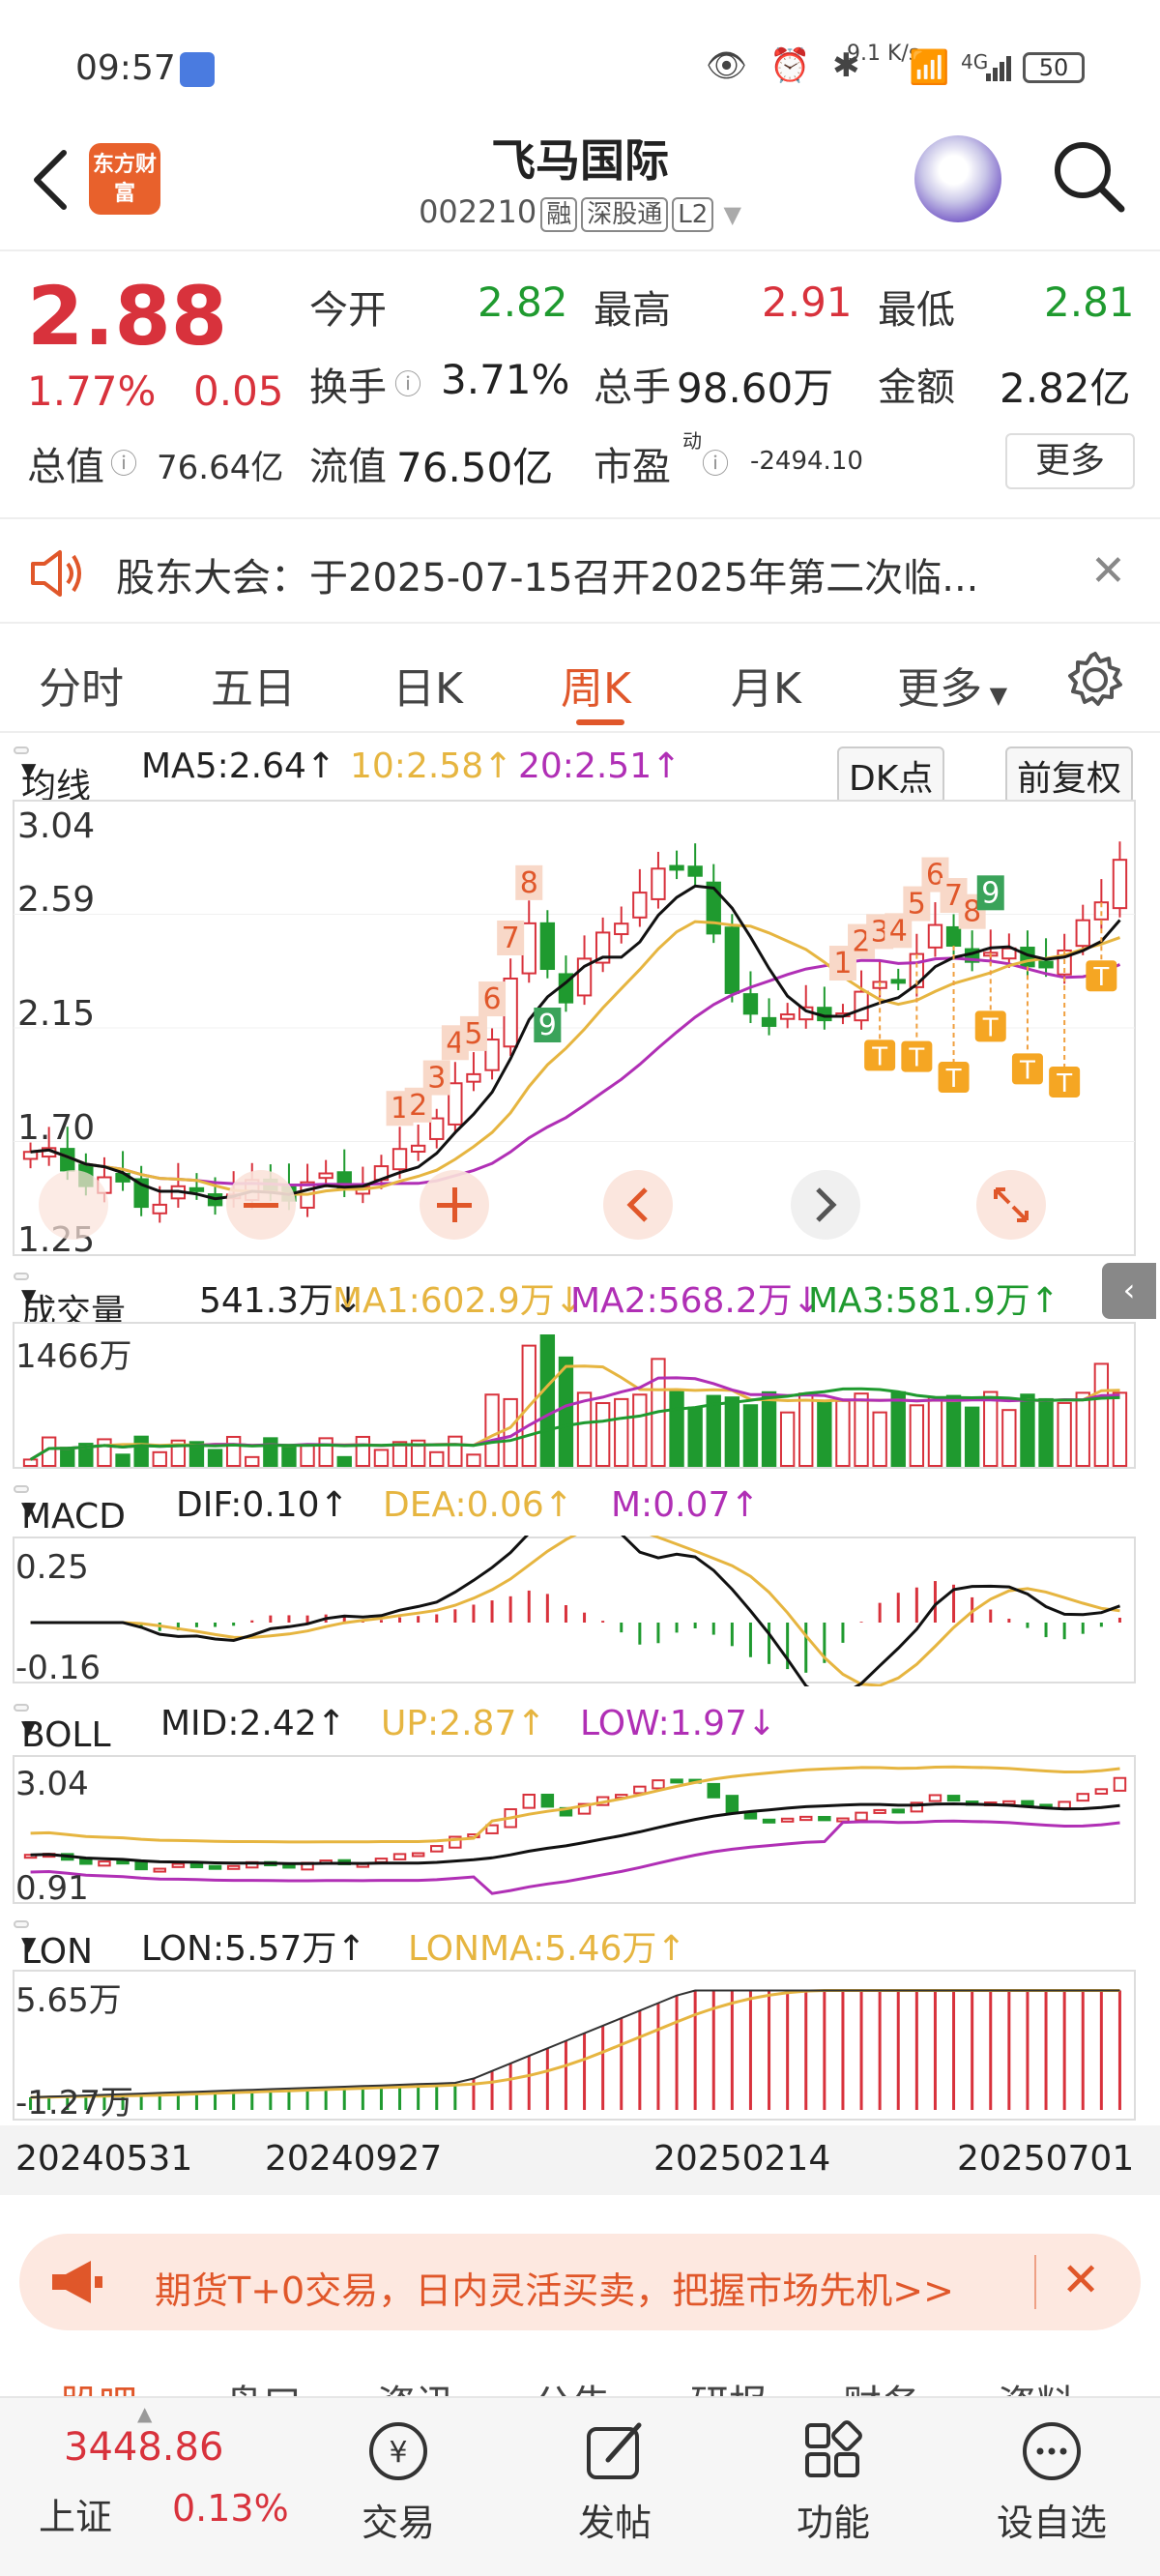  I want to click on td-marker-label: 7, so click(511, 938).